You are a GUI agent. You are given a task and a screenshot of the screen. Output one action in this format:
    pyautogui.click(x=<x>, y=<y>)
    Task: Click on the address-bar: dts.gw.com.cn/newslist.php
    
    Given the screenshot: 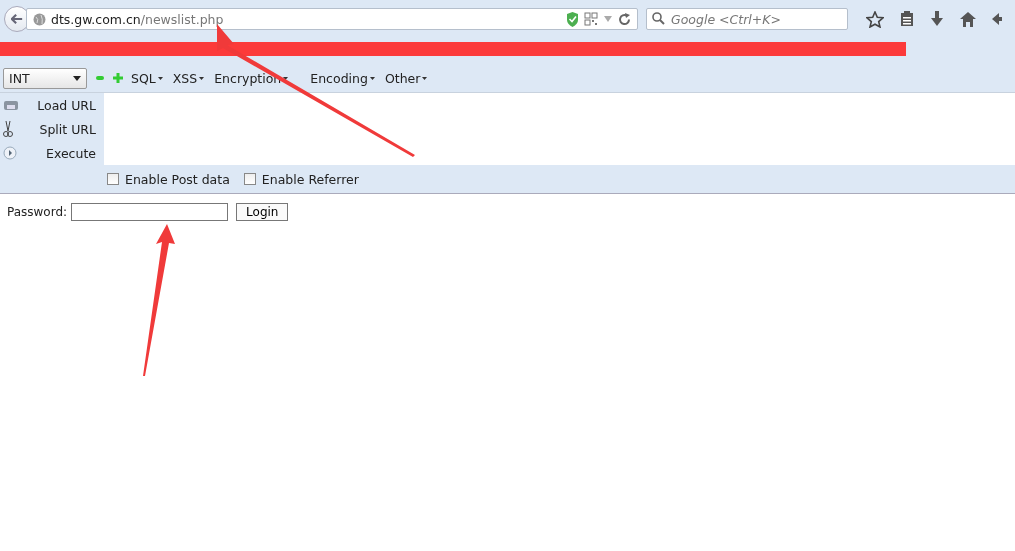 What is the action you would take?
    pyautogui.click(x=332, y=19)
    